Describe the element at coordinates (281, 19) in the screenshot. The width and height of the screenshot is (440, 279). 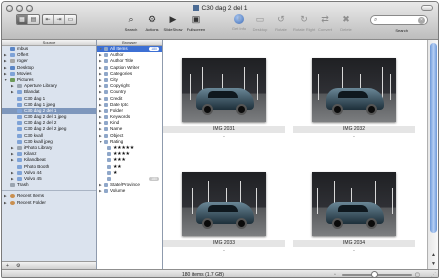
I see `rotate-left-icon: ↺` at that location.